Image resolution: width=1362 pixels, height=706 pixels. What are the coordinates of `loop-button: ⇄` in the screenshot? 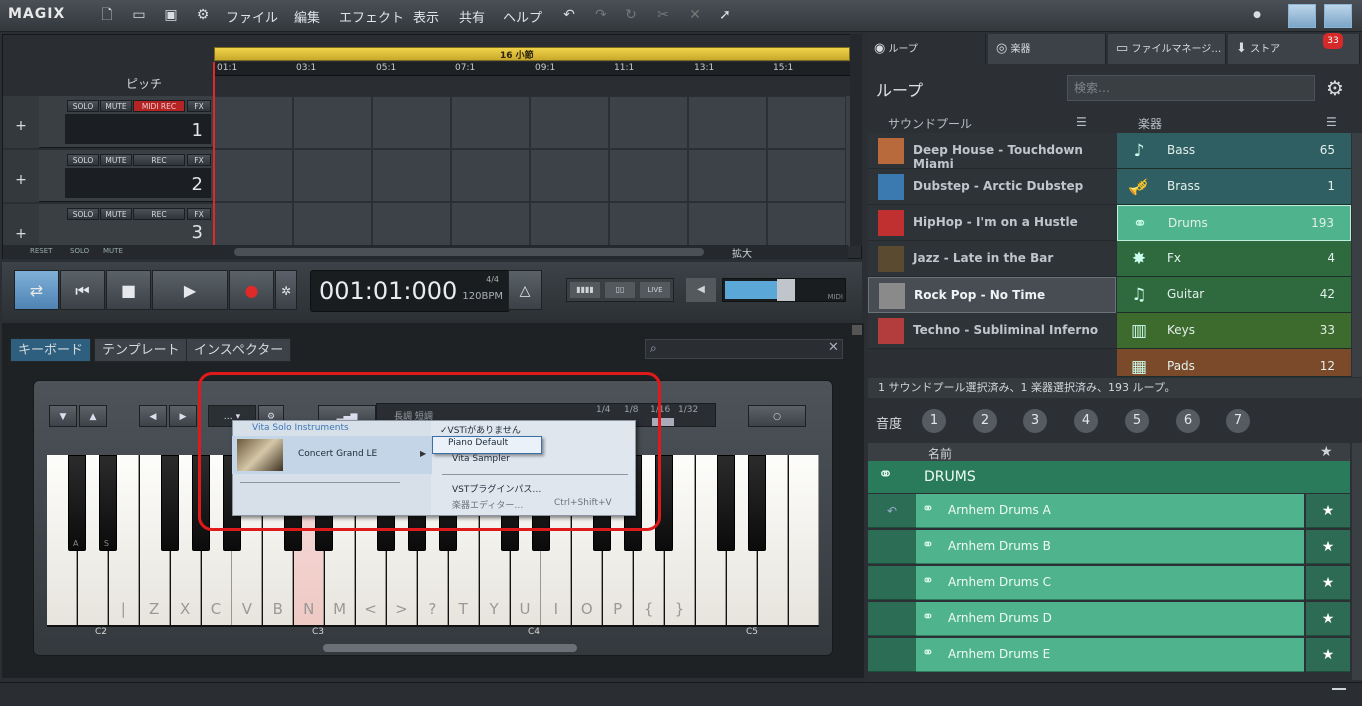 It's located at (36, 290).